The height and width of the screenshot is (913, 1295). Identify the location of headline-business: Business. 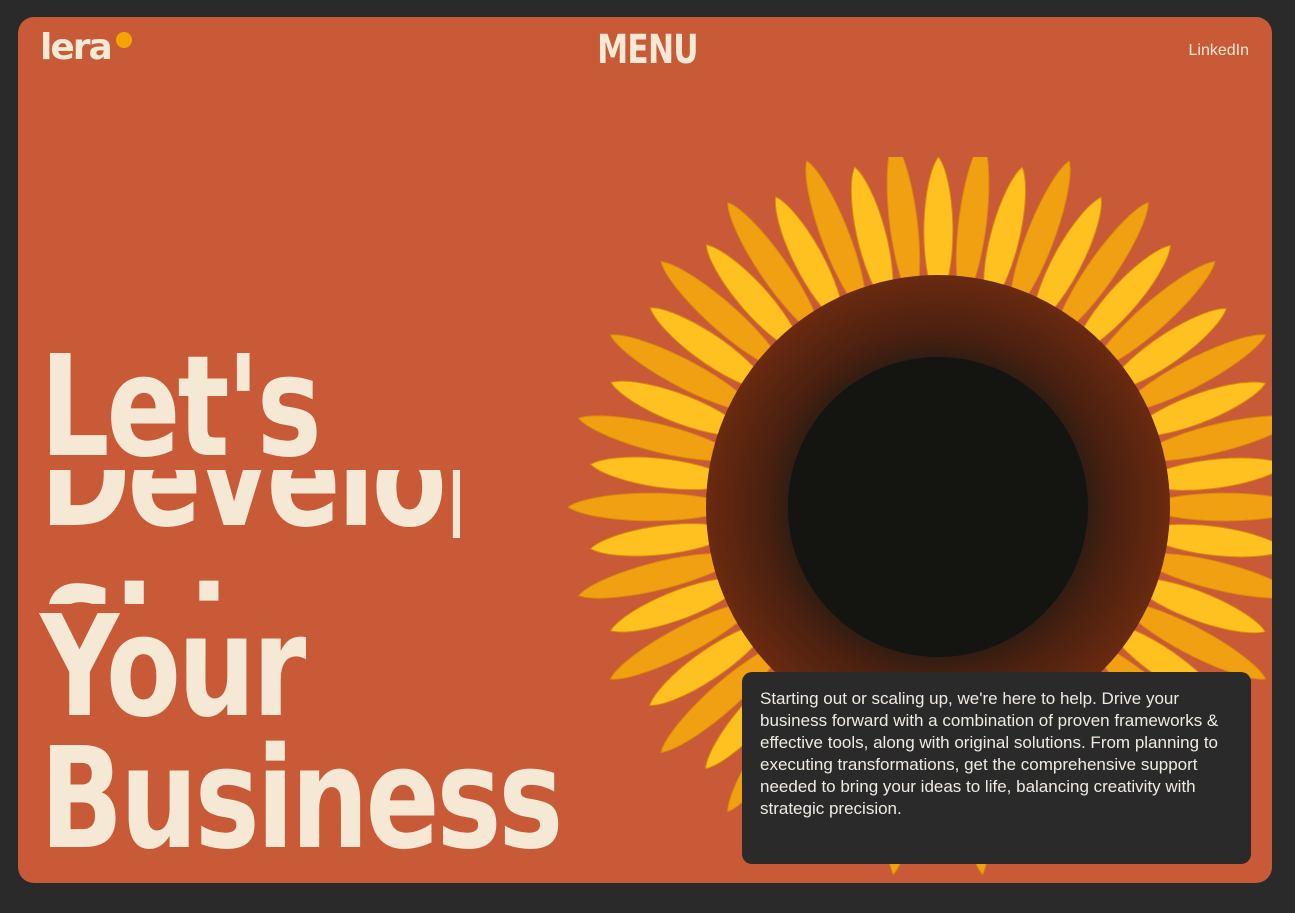
(301, 799).